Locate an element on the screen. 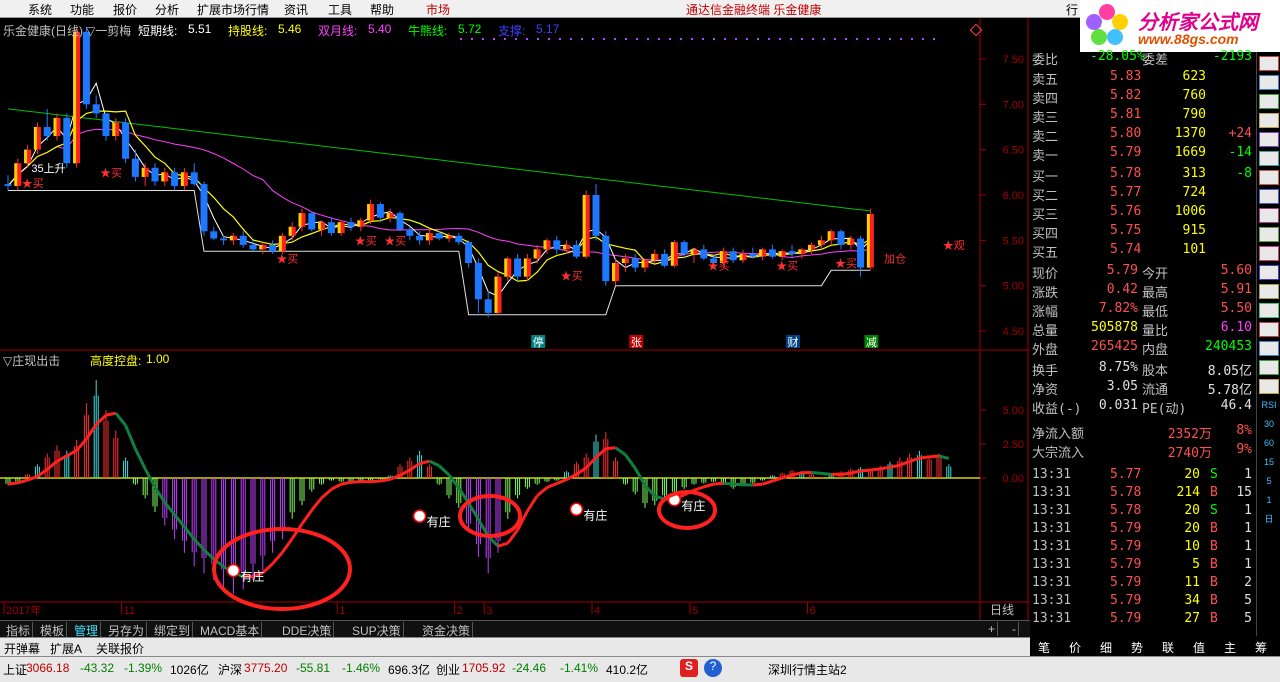 The height and width of the screenshot is (682, 1280). indicator-name: ▽一剪梅 is located at coordinates (108, 30).